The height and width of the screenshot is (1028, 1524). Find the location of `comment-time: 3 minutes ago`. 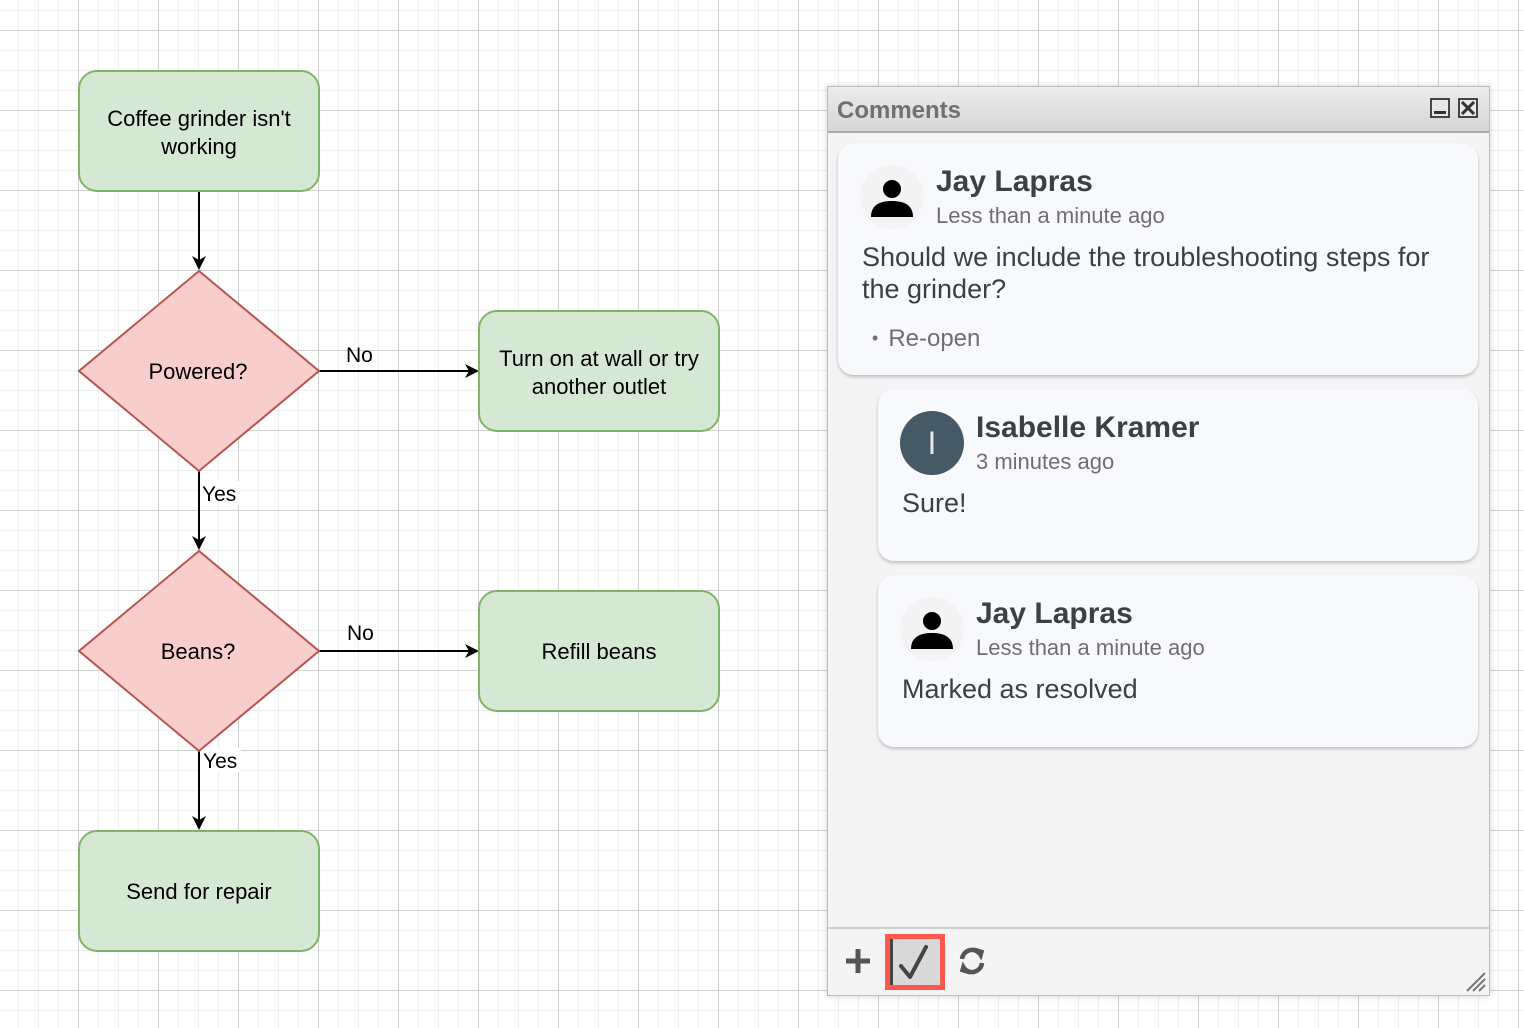

comment-time: 3 minutes ago is located at coordinates (1045, 461).